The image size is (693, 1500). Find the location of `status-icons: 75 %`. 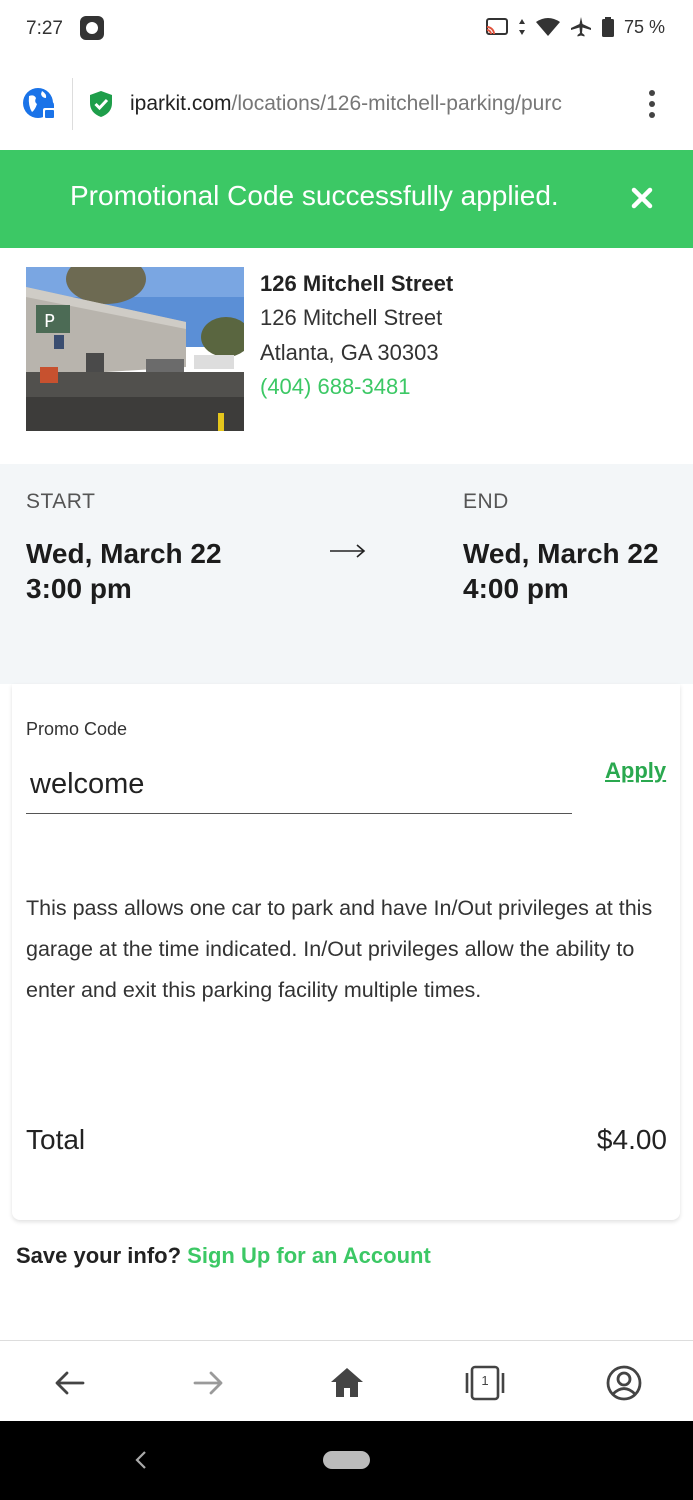

status-icons: 75 % is located at coordinates (575, 27).